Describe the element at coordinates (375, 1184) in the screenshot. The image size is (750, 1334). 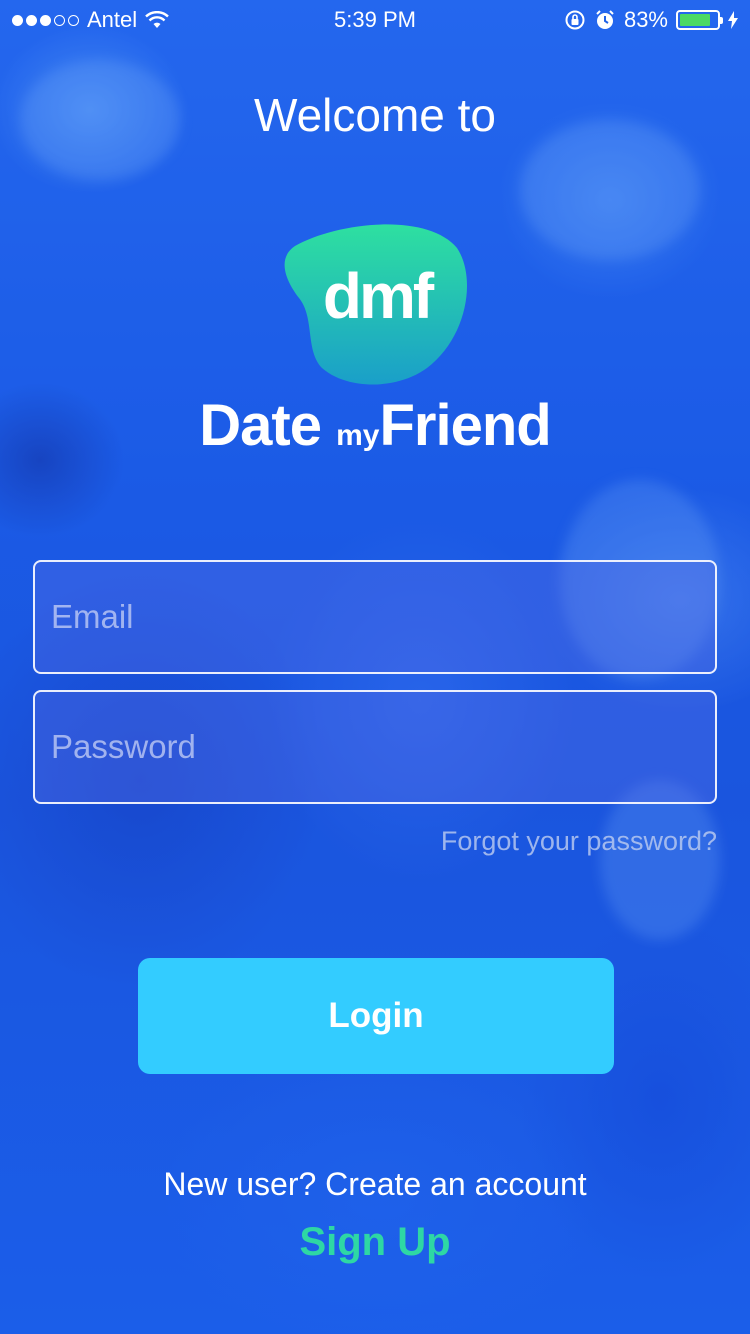
I see `new-user-text: New user? Create an account` at that location.